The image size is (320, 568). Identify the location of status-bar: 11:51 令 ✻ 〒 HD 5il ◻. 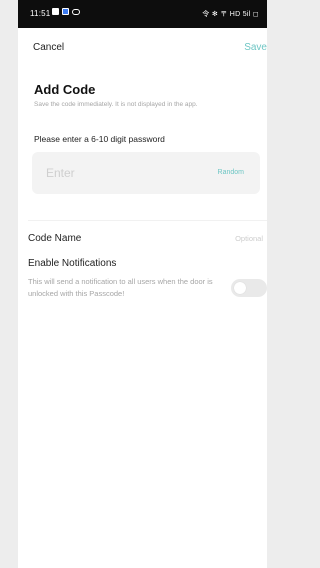
(142, 14).